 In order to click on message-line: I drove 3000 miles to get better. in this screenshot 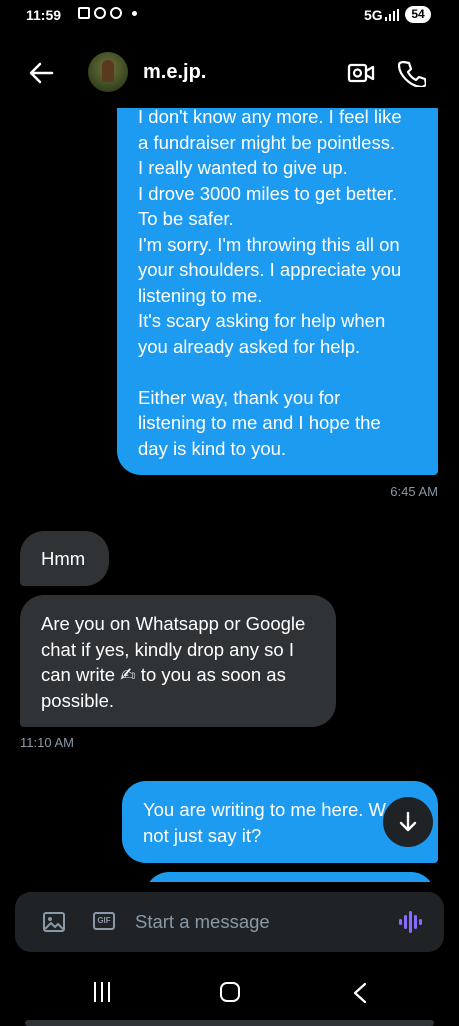, I will do `click(268, 193)`.